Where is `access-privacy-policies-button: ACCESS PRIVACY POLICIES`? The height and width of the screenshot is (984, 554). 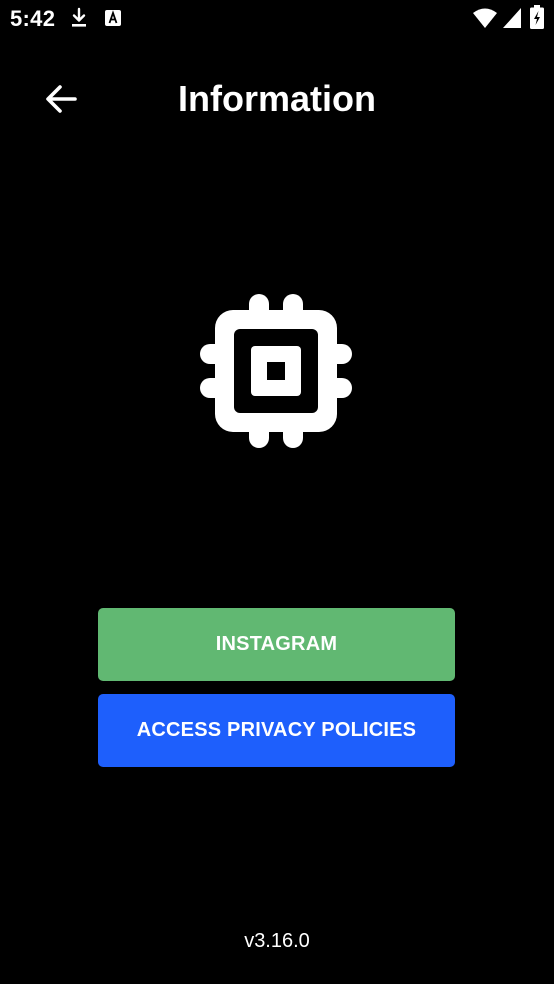 access-privacy-policies-button: ACCESS PRIVACY POLICIES is located at coordinates (276, 730).